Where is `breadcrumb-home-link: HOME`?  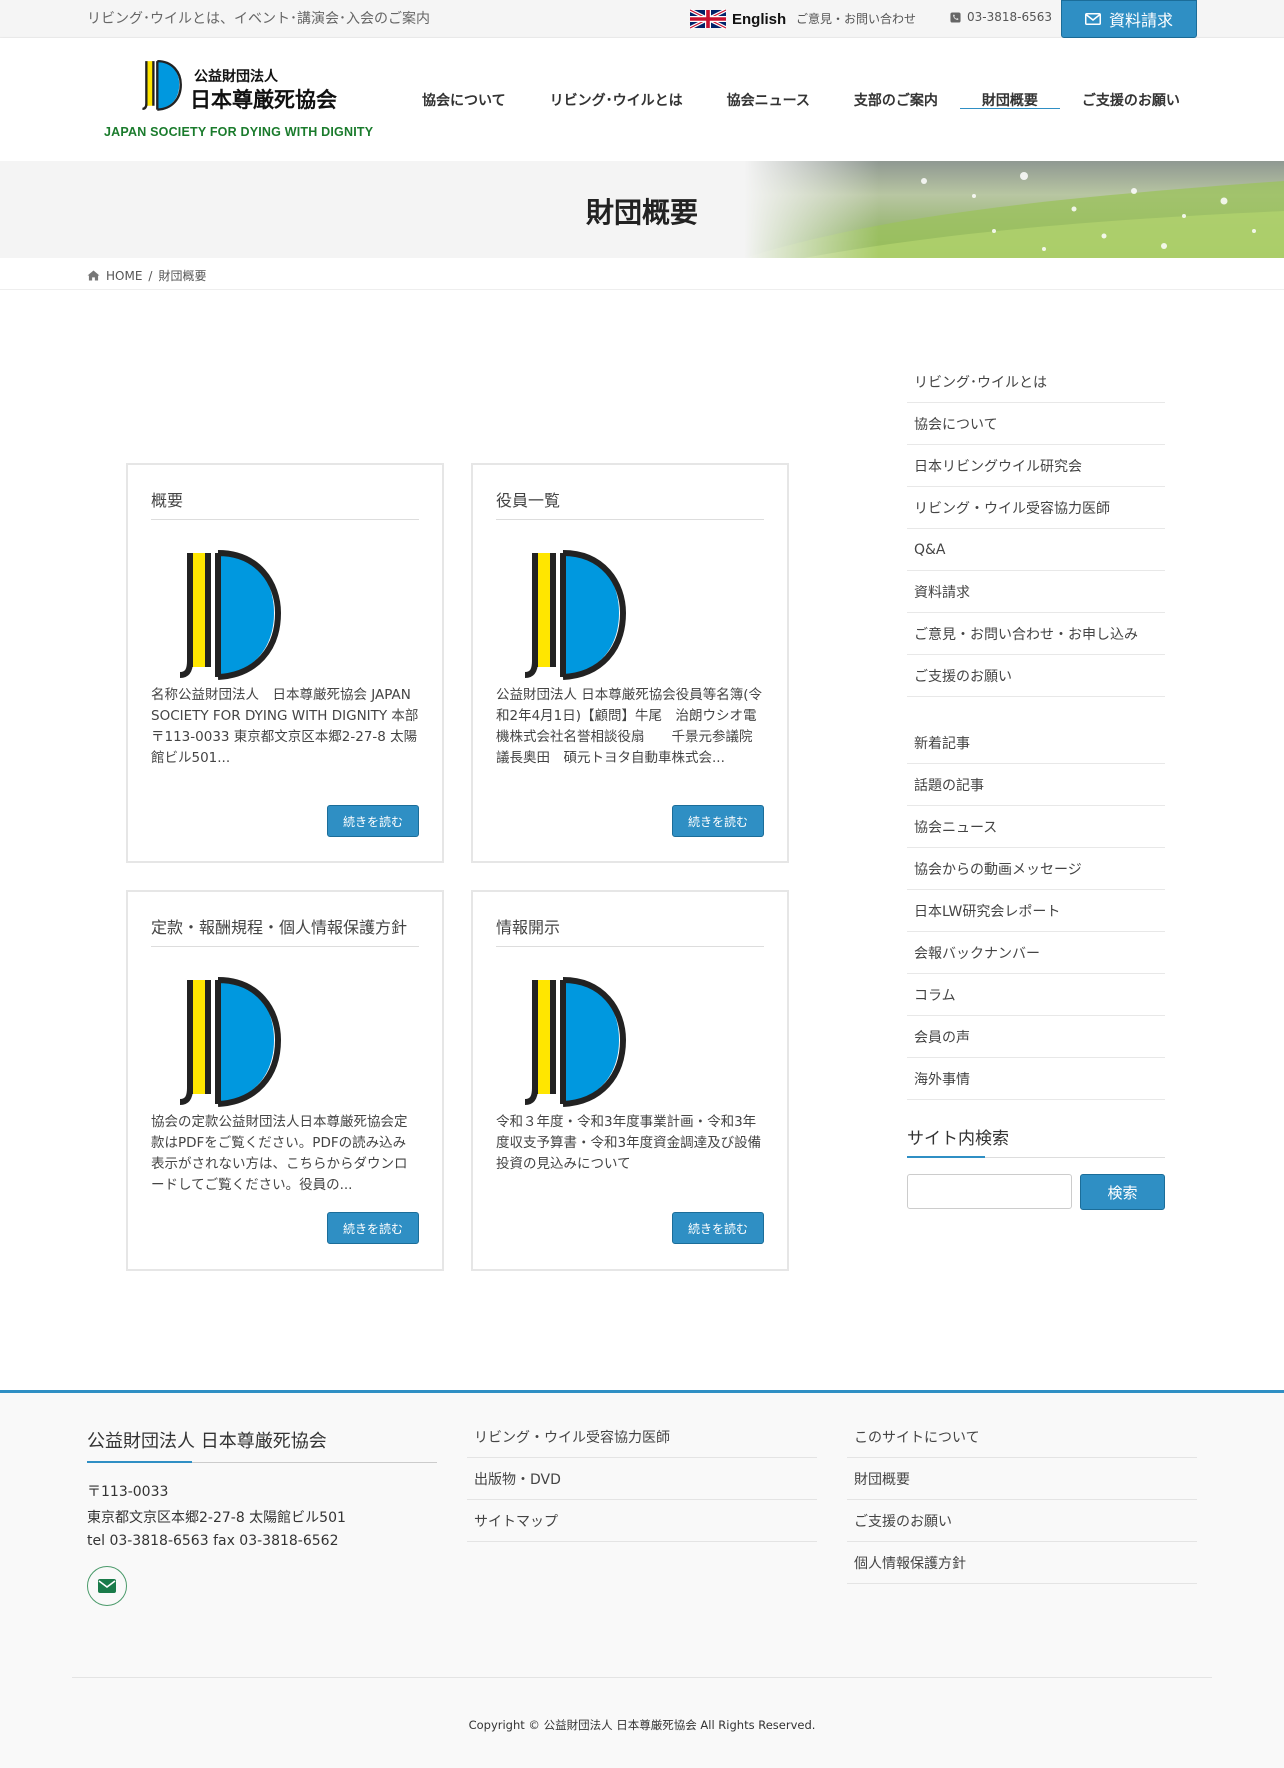
breadcrumb-home-link: HOME is located at coordinates (124, 276).